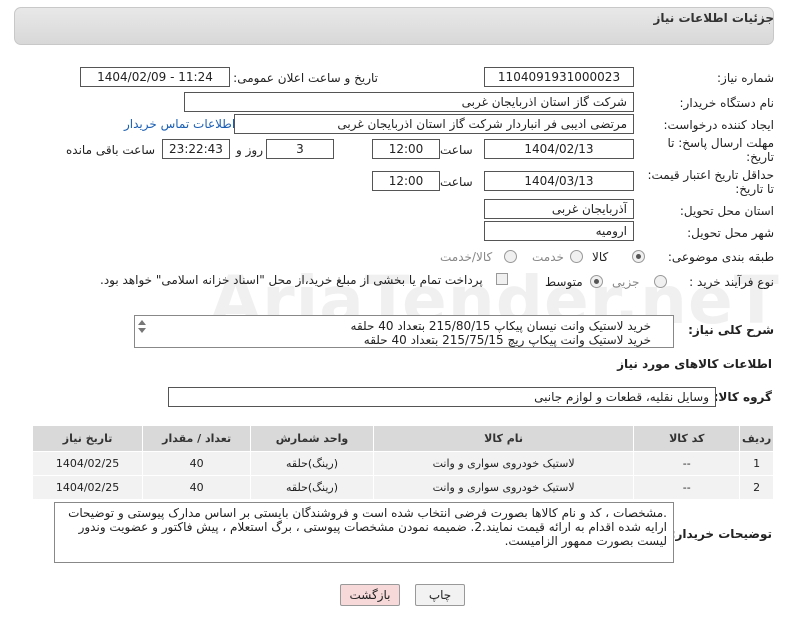 The image size is (788, 620). Describe the element at coordinates (754, 189) in the screenshot. I see `price-validity-label-date: تا تاریخ:` at that location.